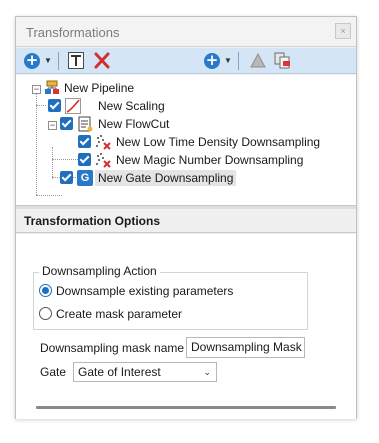  I want to click on checkbox-new-scaling, so click(54, 105).